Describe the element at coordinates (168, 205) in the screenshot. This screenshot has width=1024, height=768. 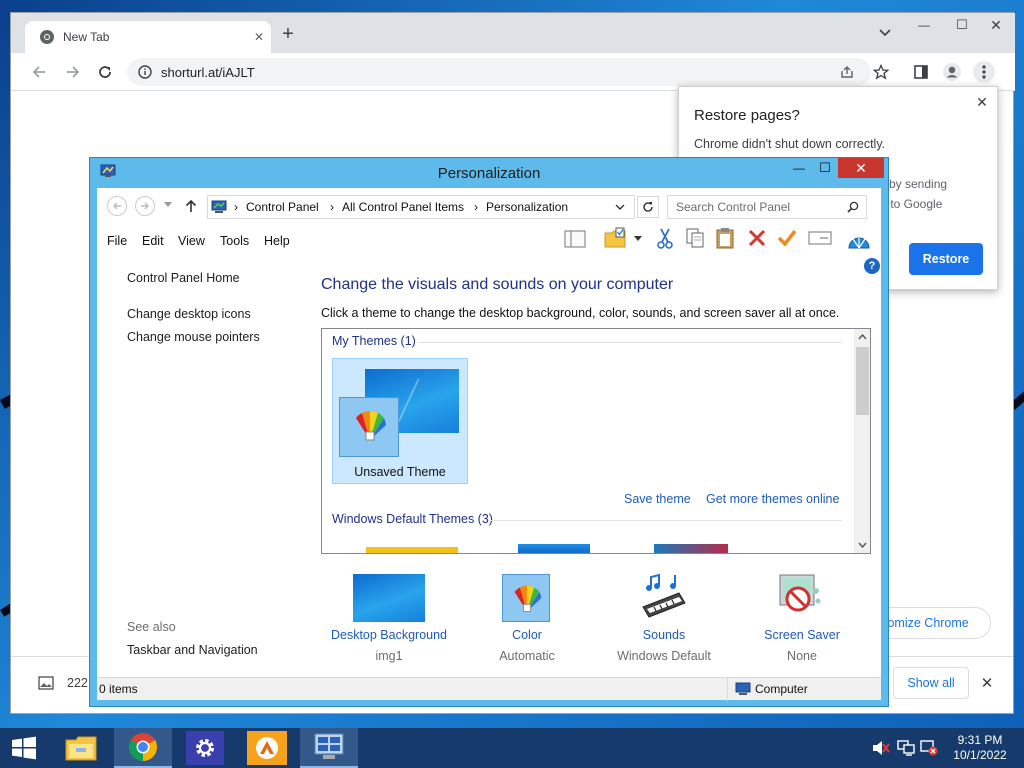
I see `recent-locations-icon` at that location.